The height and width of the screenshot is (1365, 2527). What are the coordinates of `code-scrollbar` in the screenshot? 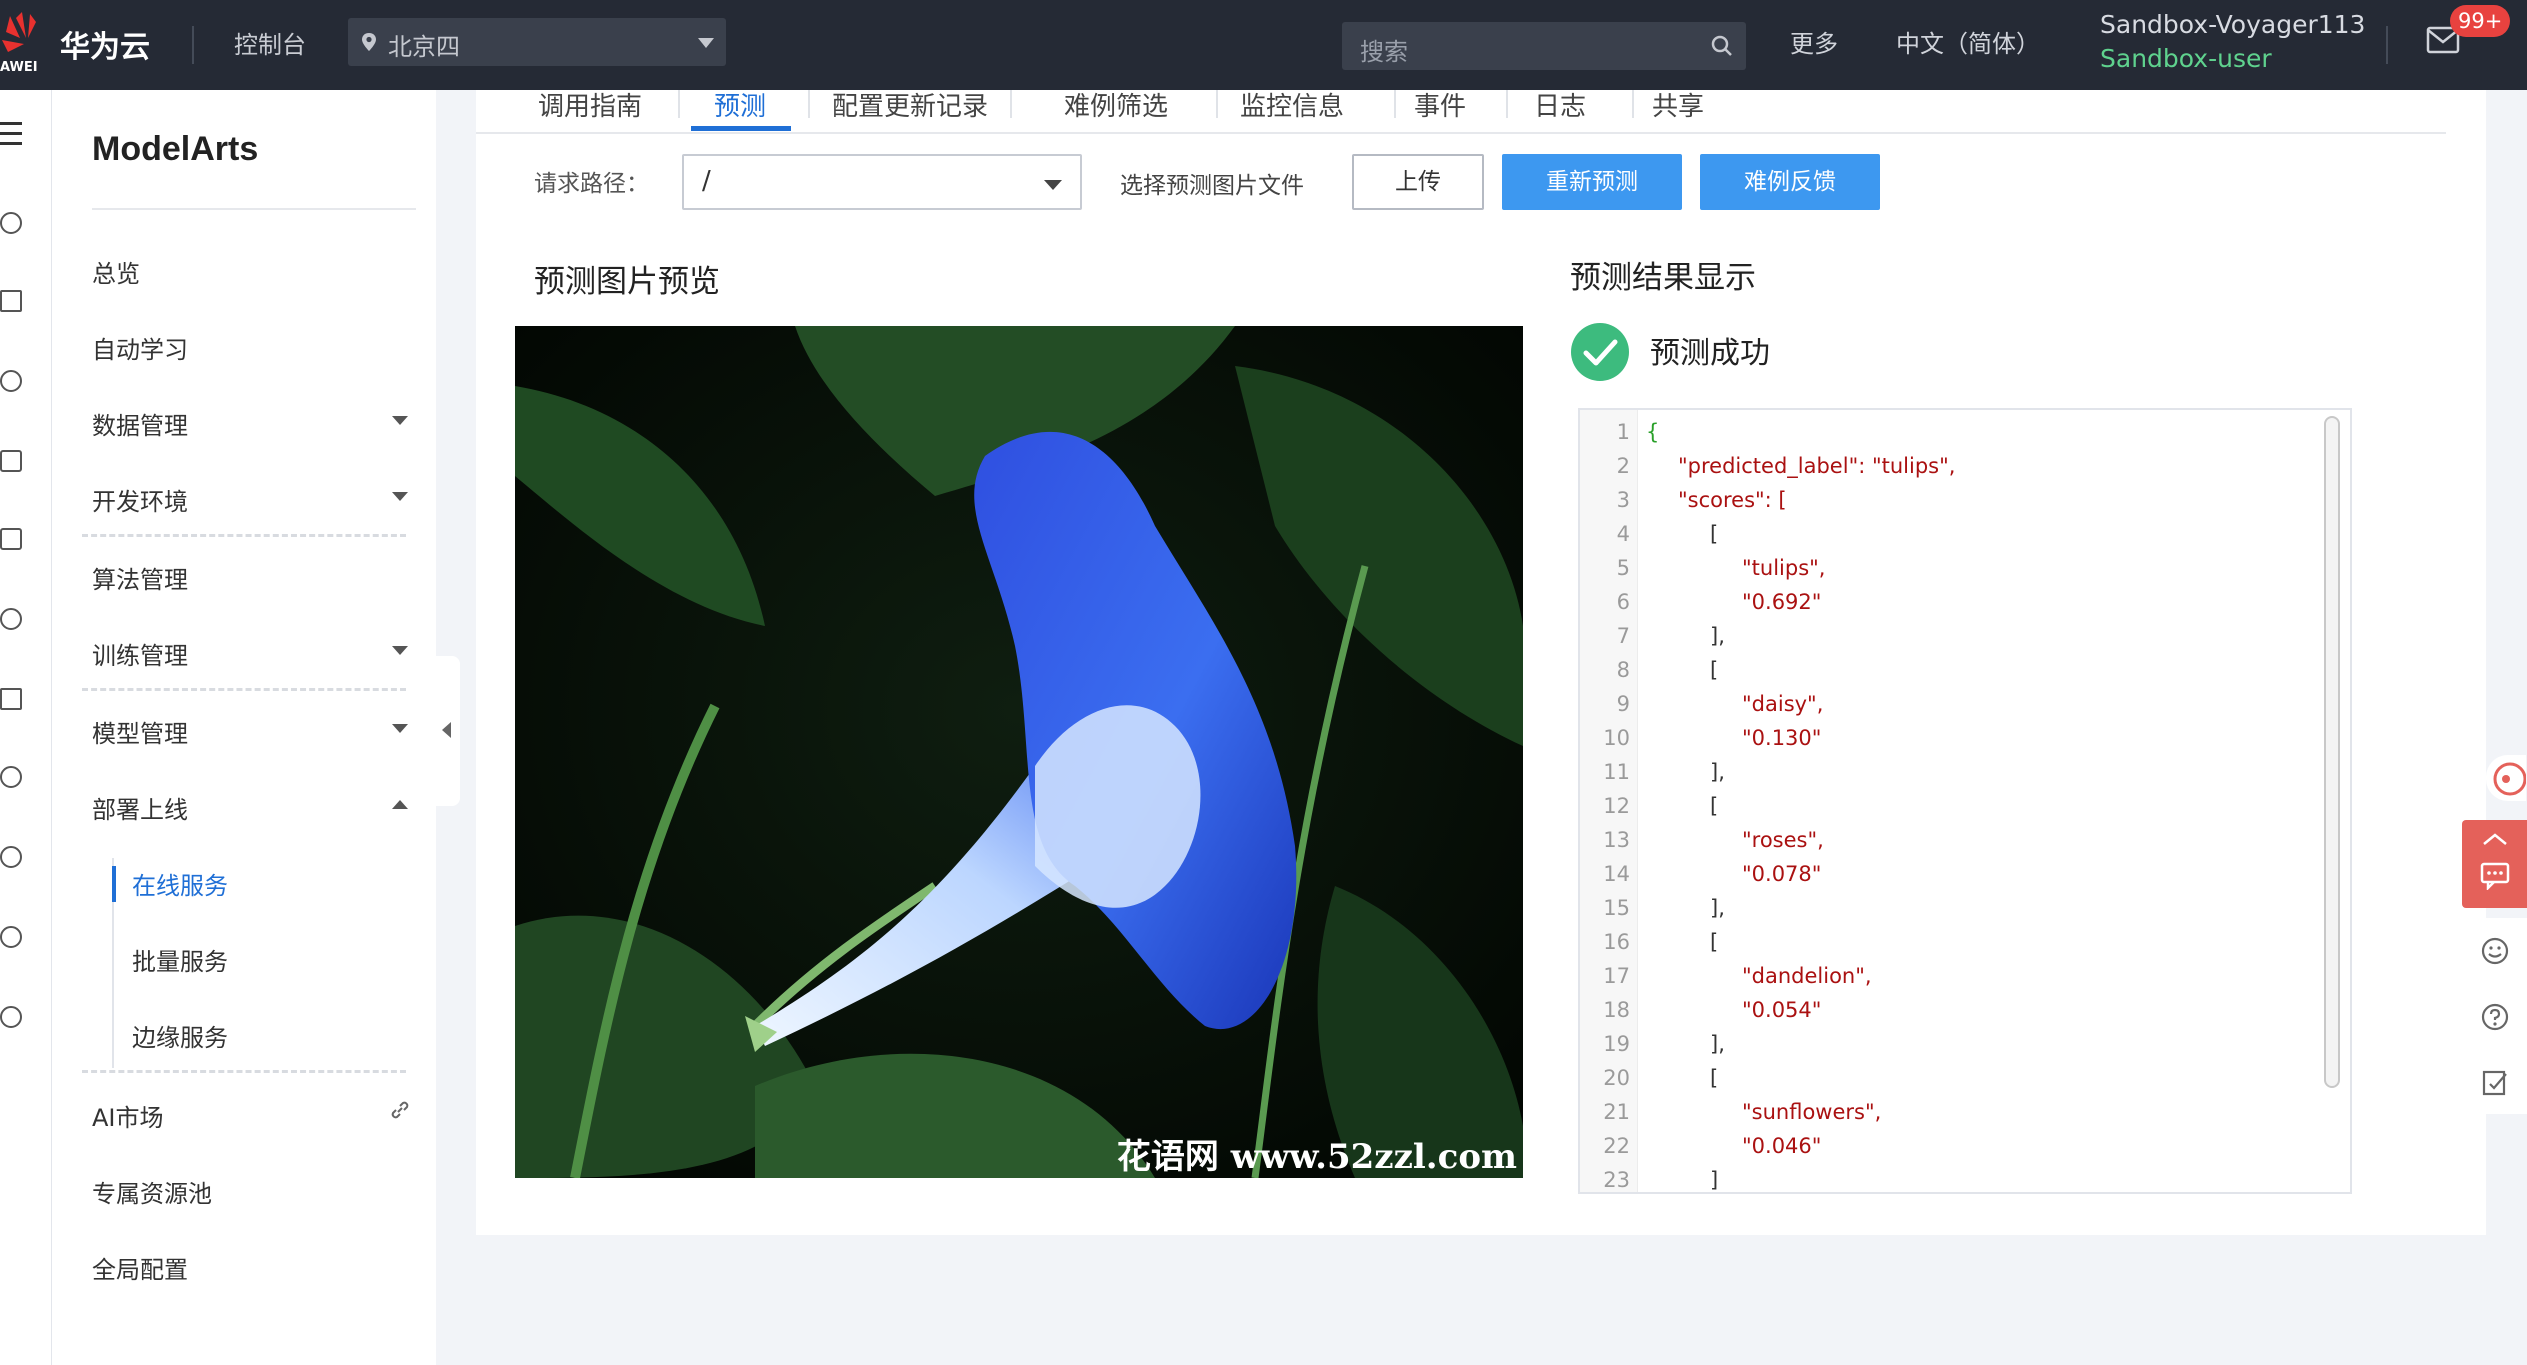 It's located at (2332, 752).